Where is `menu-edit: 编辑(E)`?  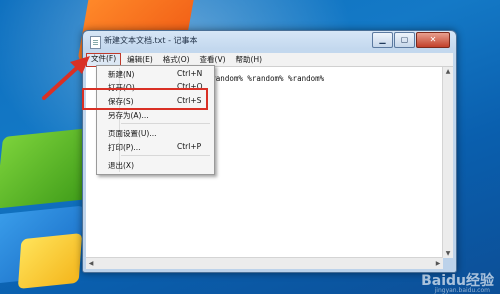 menu-edit: 编辑(E) is located at coordinates (140, 60).